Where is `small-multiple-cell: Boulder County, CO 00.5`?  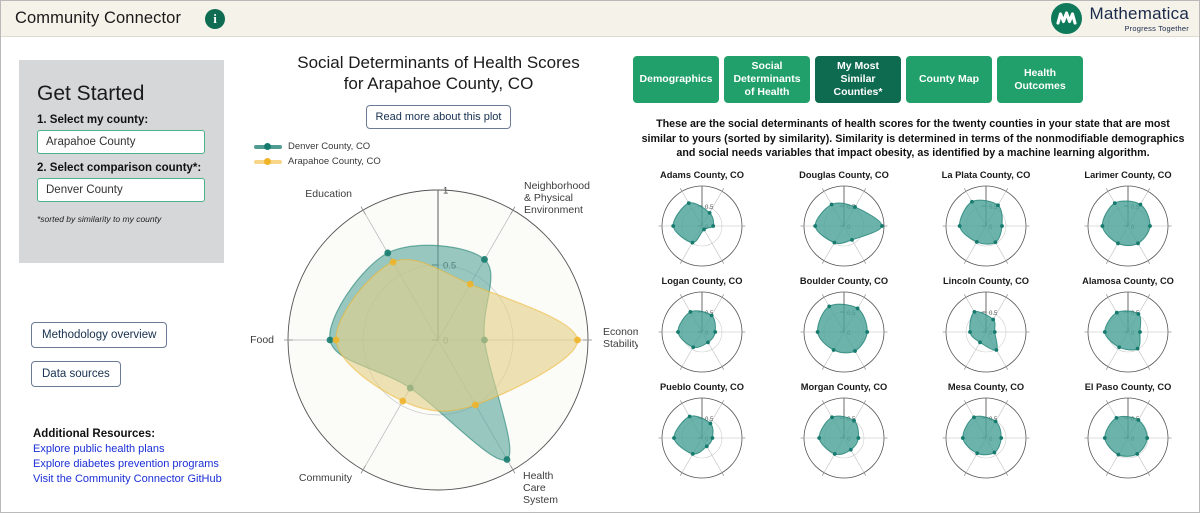 small-multiple-cell: Boulder County, CO 00.5 is located at coordinates (844, 328).